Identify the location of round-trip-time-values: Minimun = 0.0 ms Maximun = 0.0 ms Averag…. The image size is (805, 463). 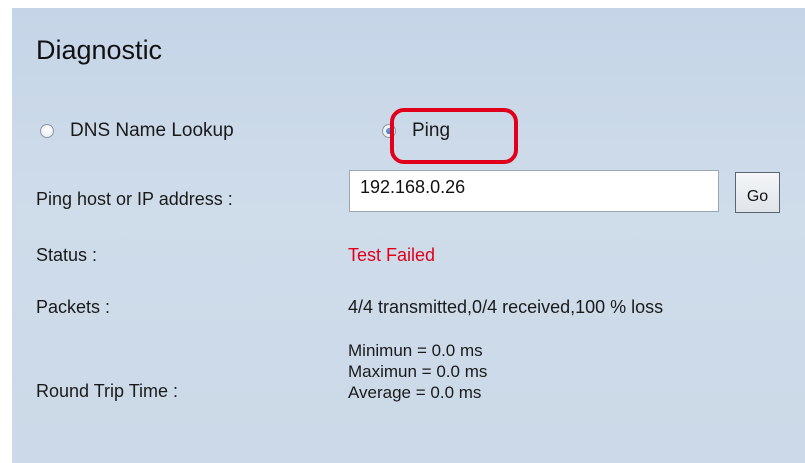
(417, 371).